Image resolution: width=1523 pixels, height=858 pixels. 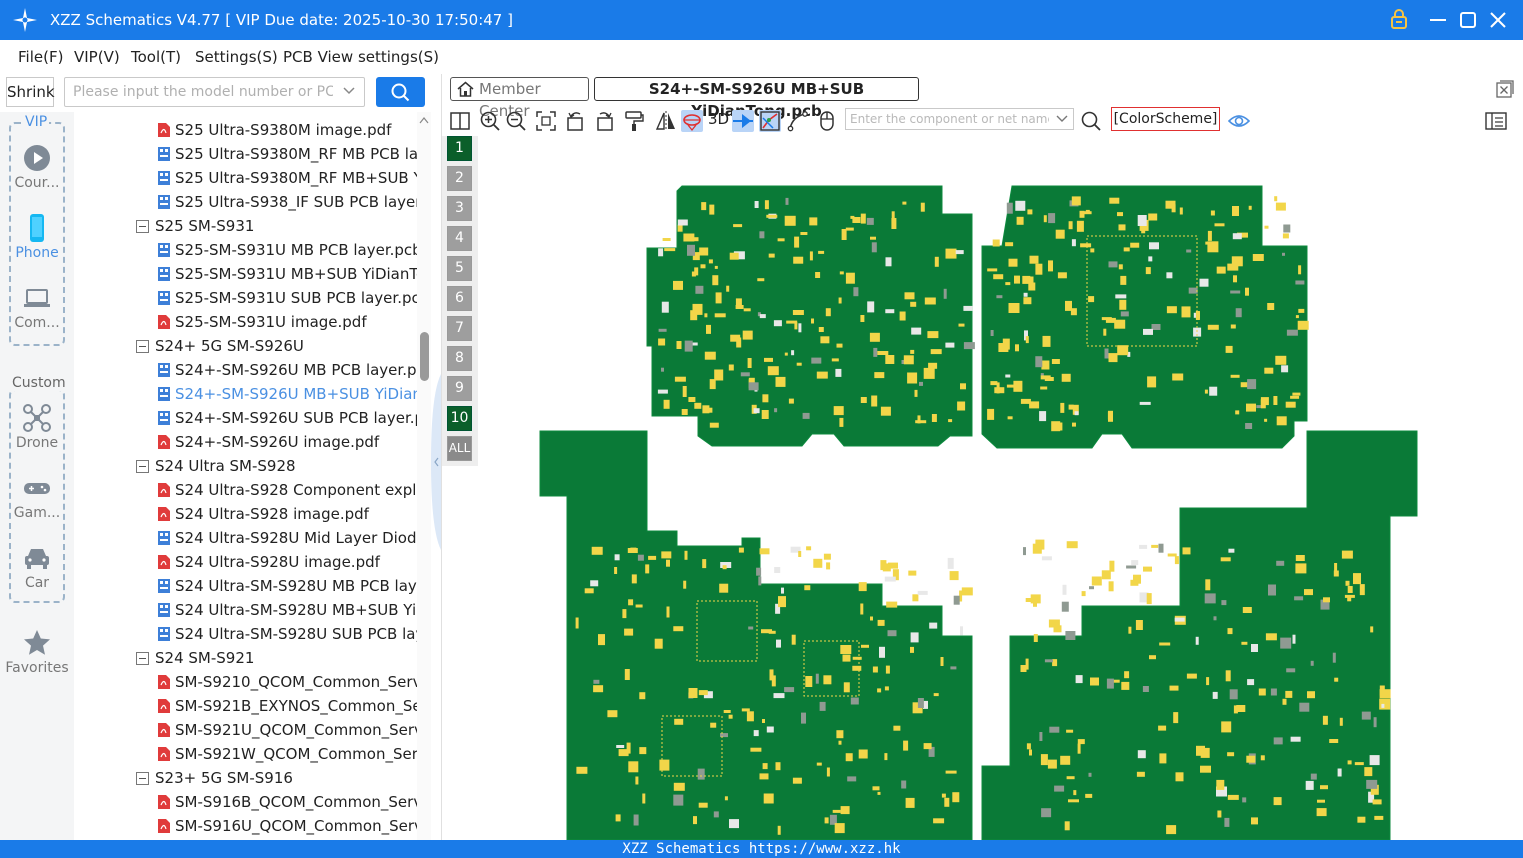 What do you see at coordinates (245, 156) in the screenshot?
I see `tree-file-item: S25 Ultra-S9380M_RF MB PCB laye` at bounding box center [245, 156].